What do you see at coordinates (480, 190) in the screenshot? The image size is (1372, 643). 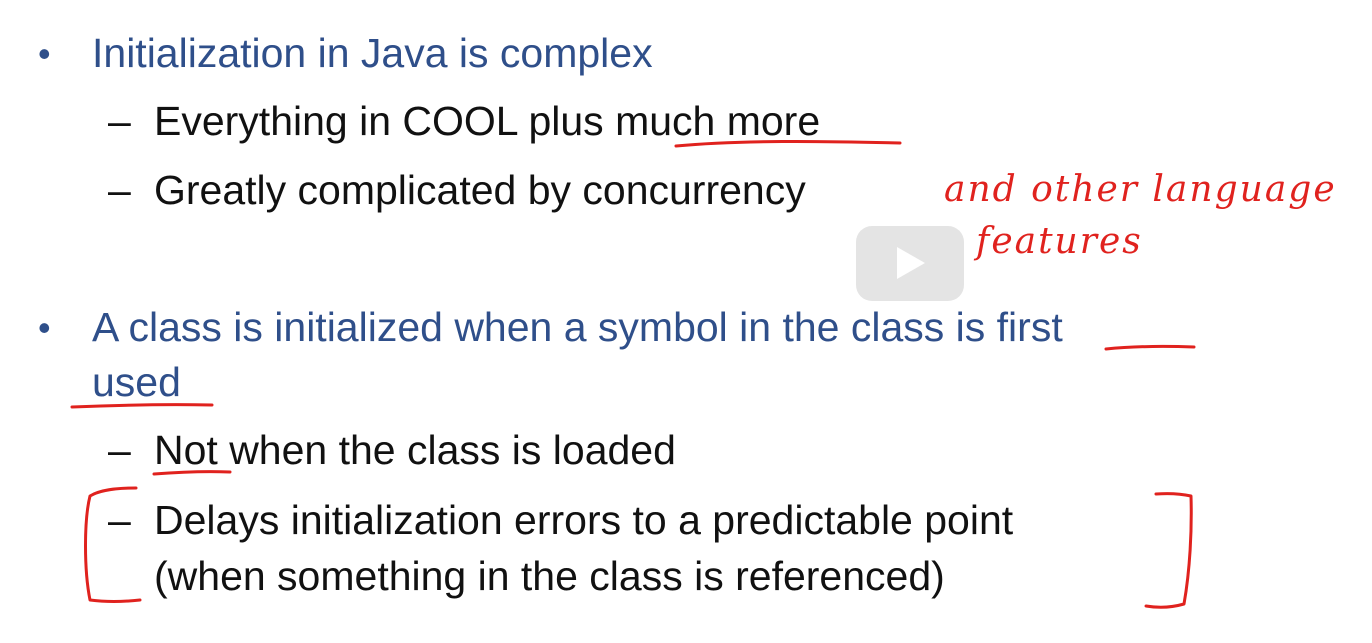 I see `bullet-1-sub-2: Greatly complicated by concurrency` at bounding box center [480, 190].